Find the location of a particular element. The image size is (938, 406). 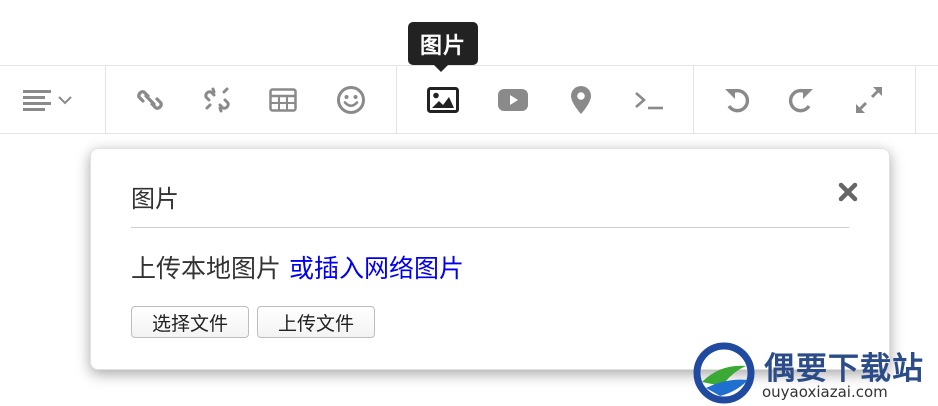

image-icon is located at coordinates (443, 100).